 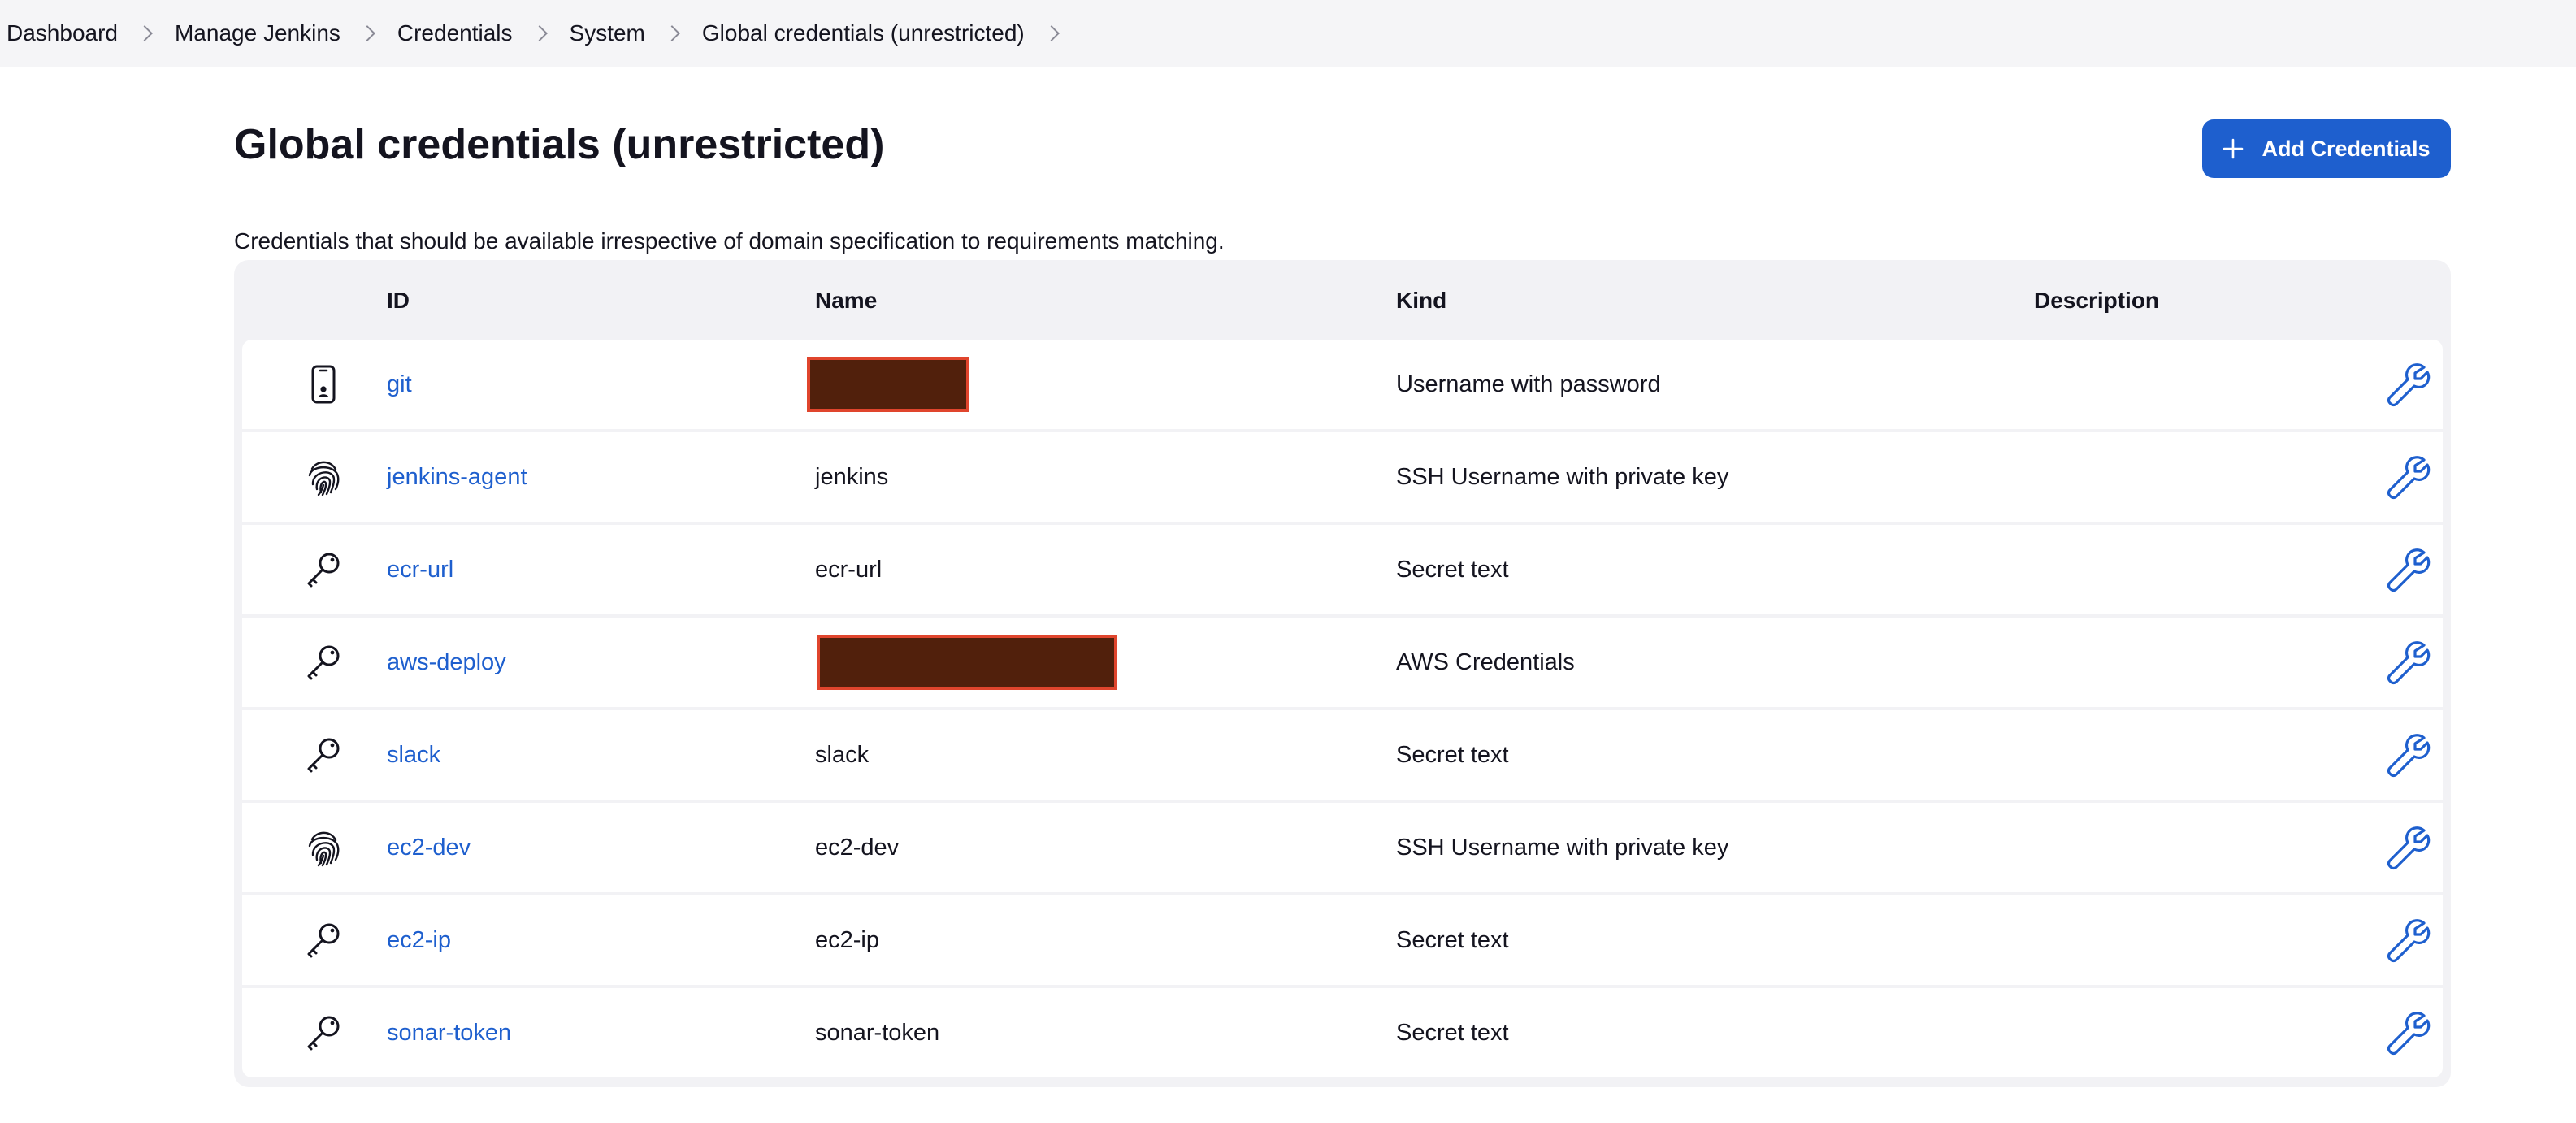 What do you see at coordinates (852, 477) in the screenshot?
I see `name-cell: jenkins` at bounding box center [852, 477].